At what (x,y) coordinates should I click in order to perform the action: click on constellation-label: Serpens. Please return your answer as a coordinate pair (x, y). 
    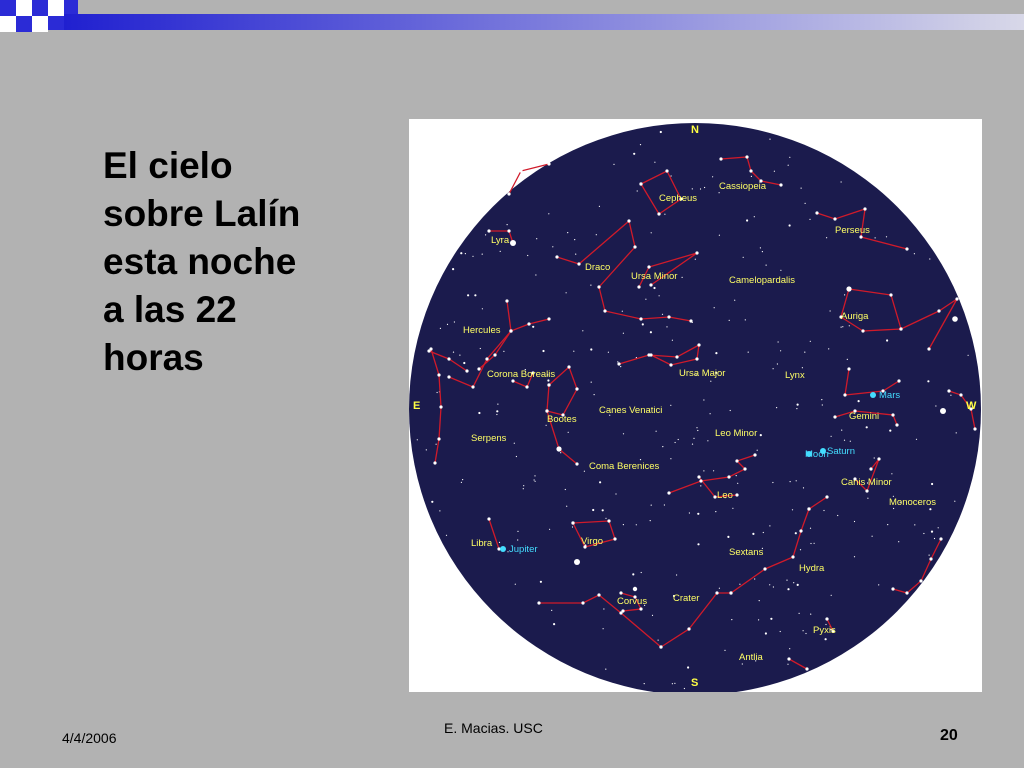
    Looking at the image, I should click on (489, 438).